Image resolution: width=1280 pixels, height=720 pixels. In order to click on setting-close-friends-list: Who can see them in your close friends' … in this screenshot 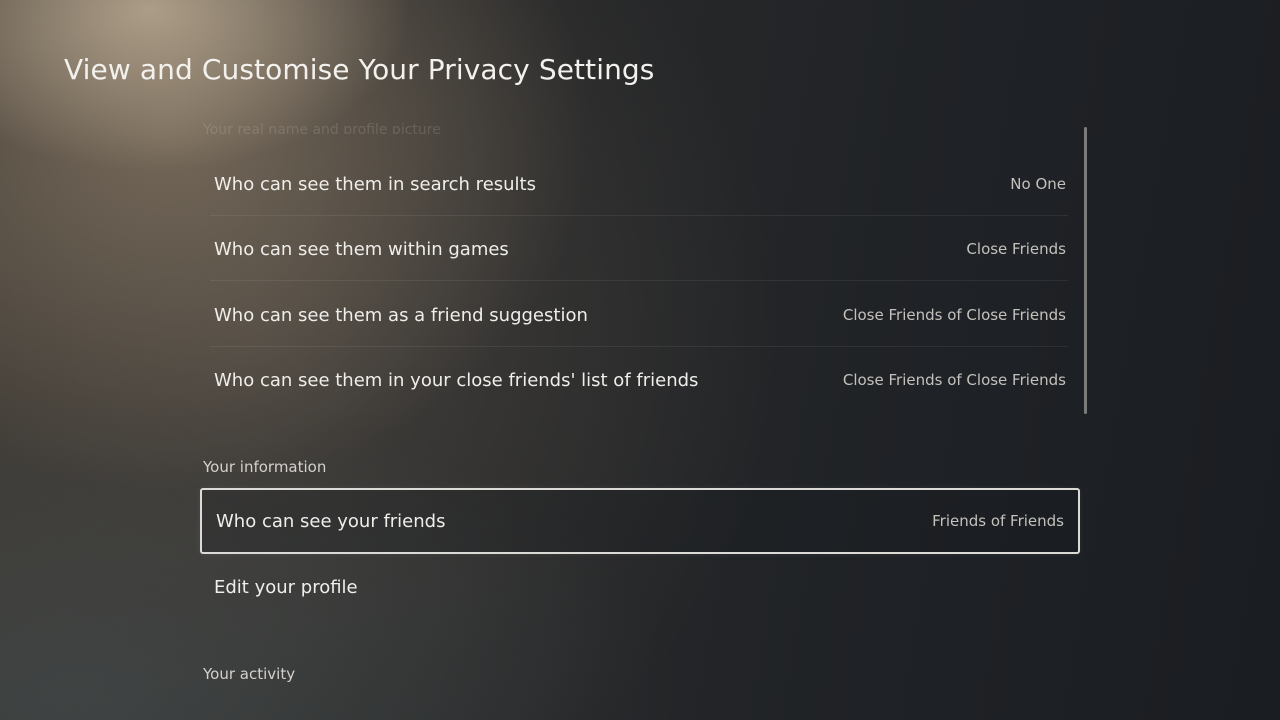, I will do `click(640, 380)`.